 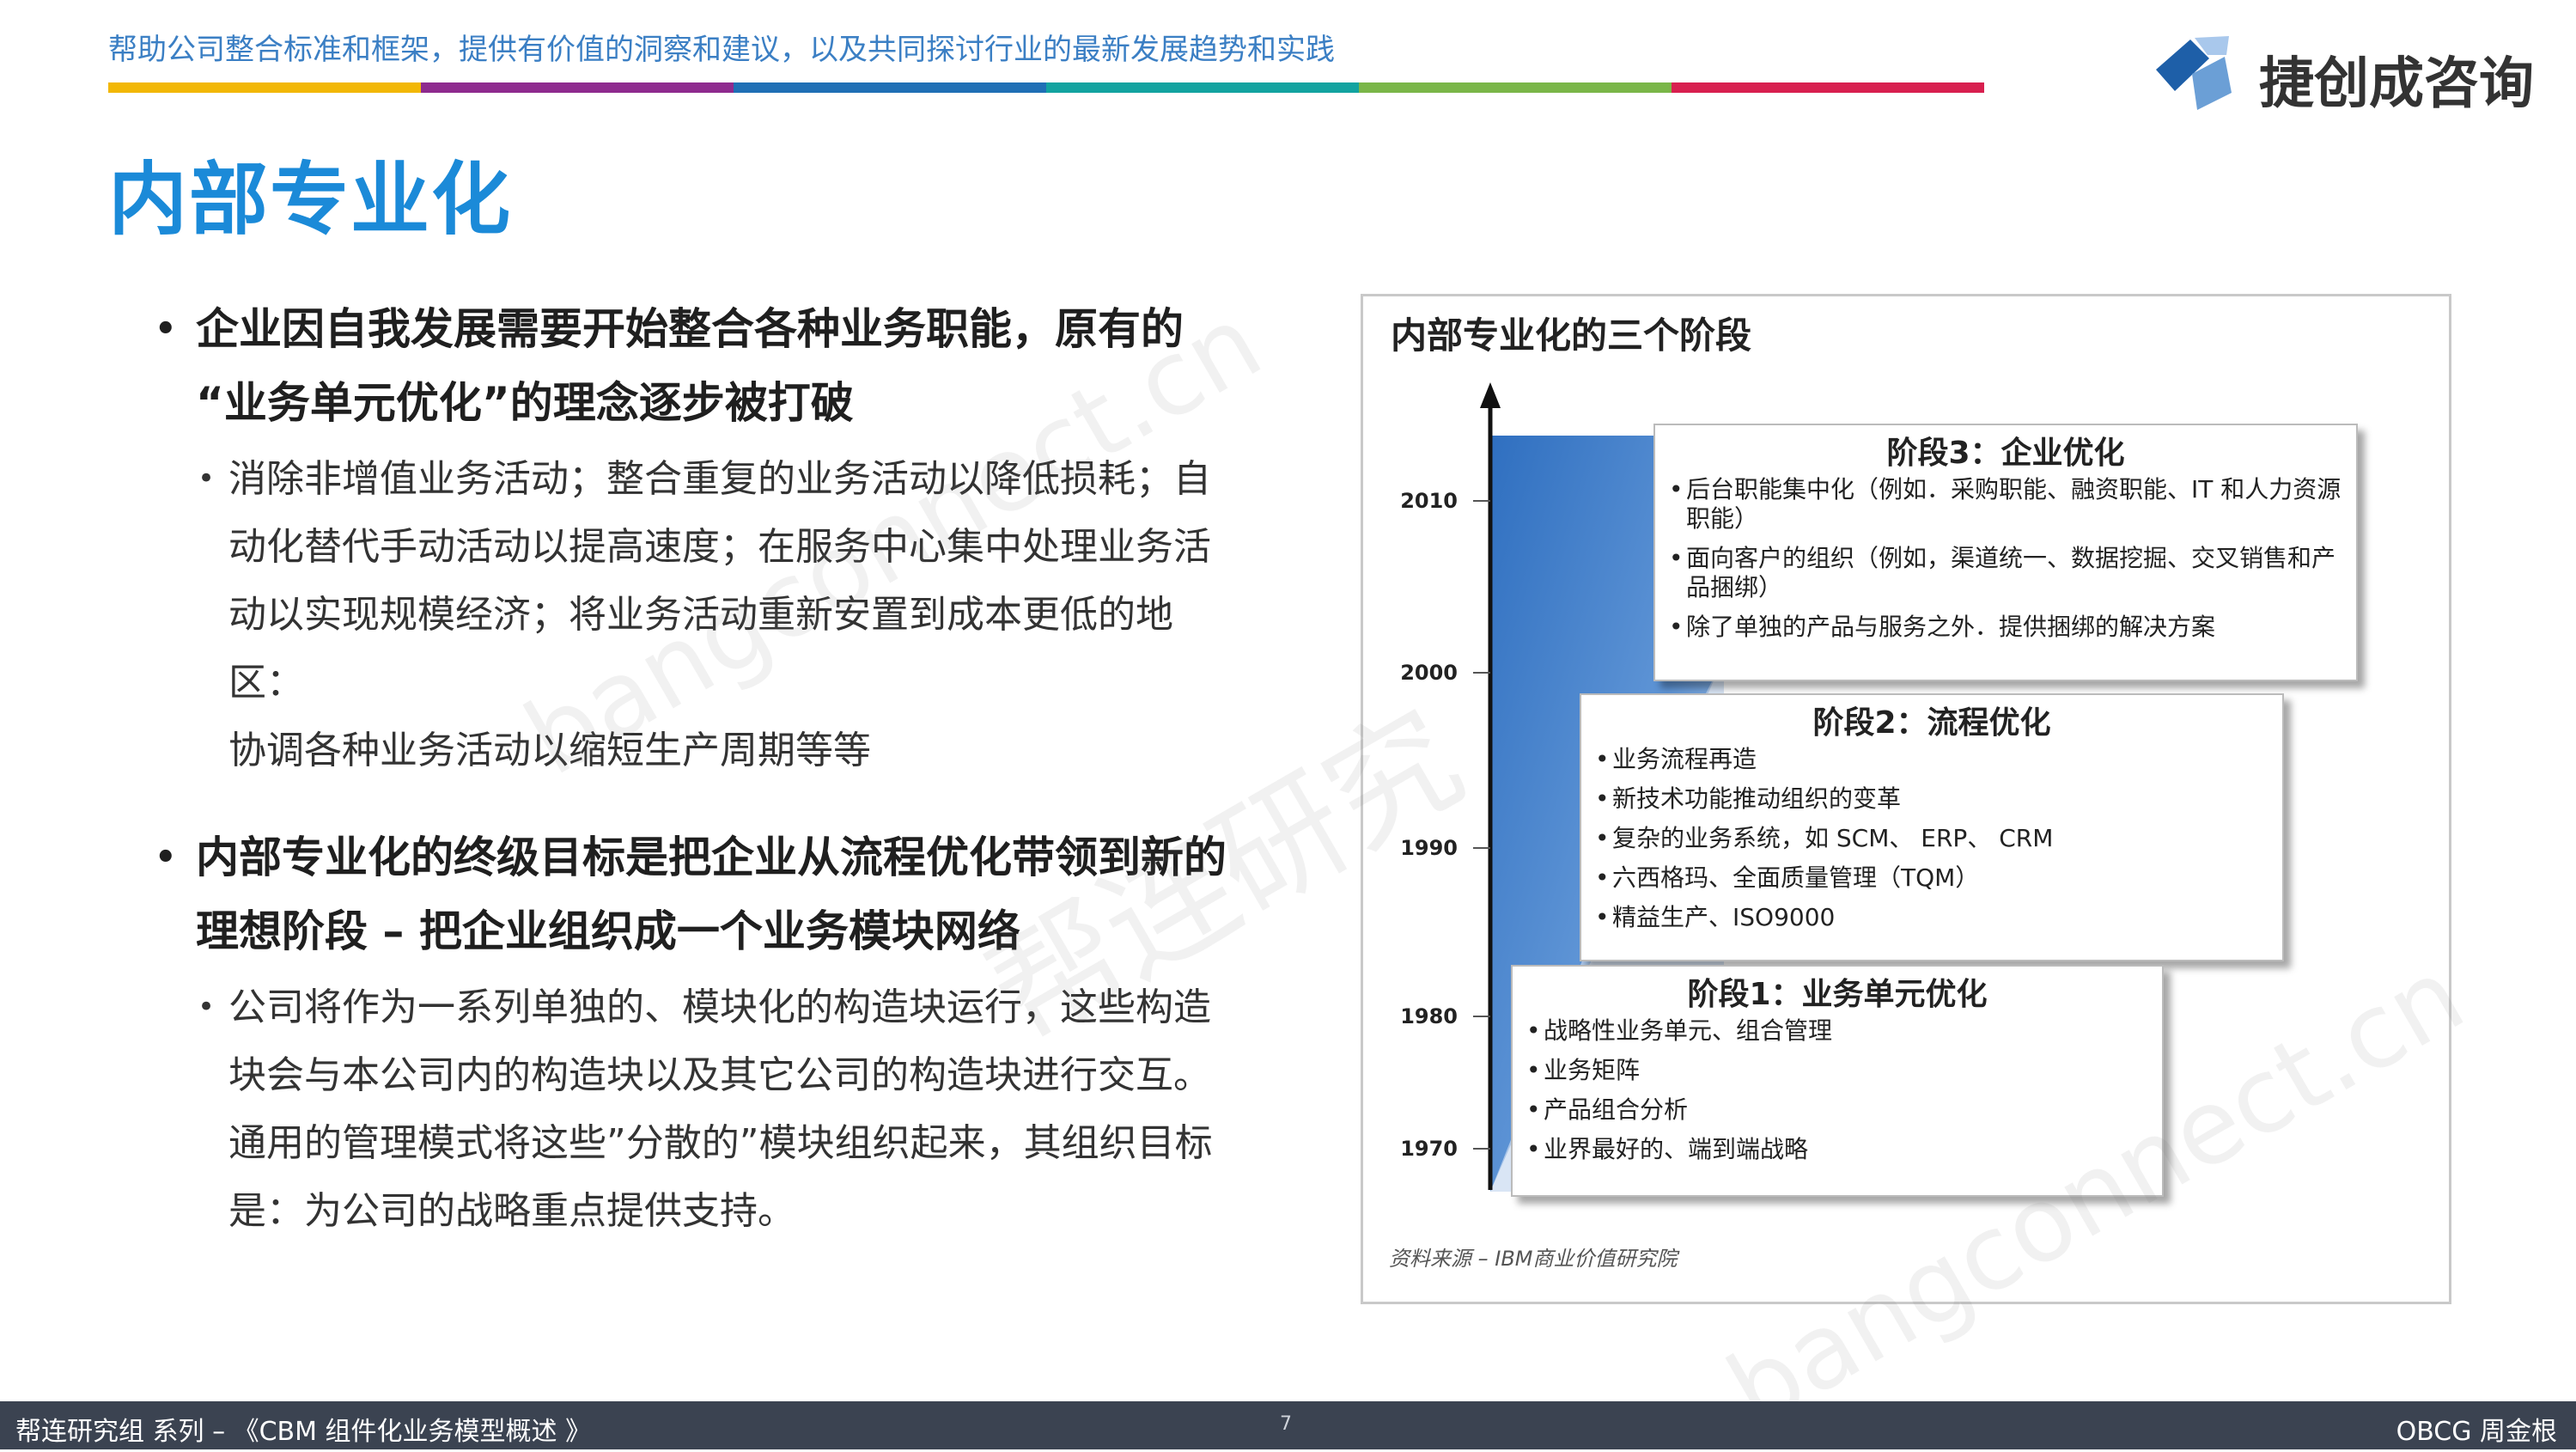 I want to click on header-color-bar, so click(x=1046, y=87).